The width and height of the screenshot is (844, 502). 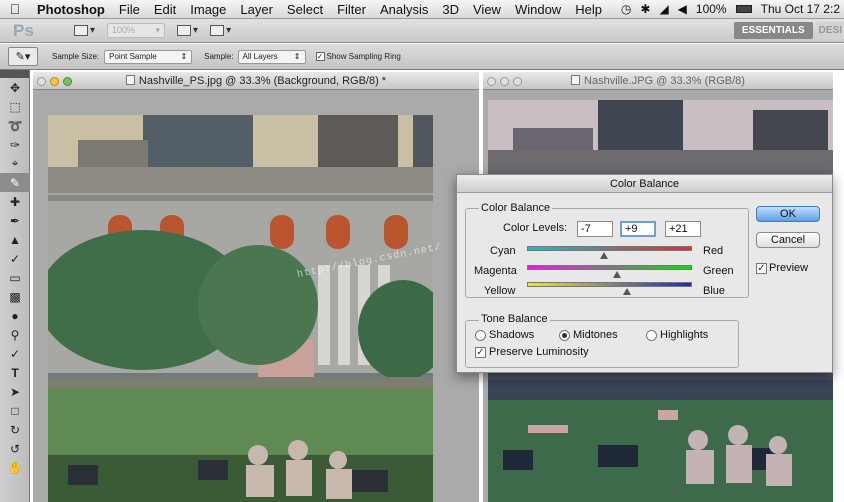 I want to click on 3d-orbit-tool-icon: ↺, so click(x=15, y=448).